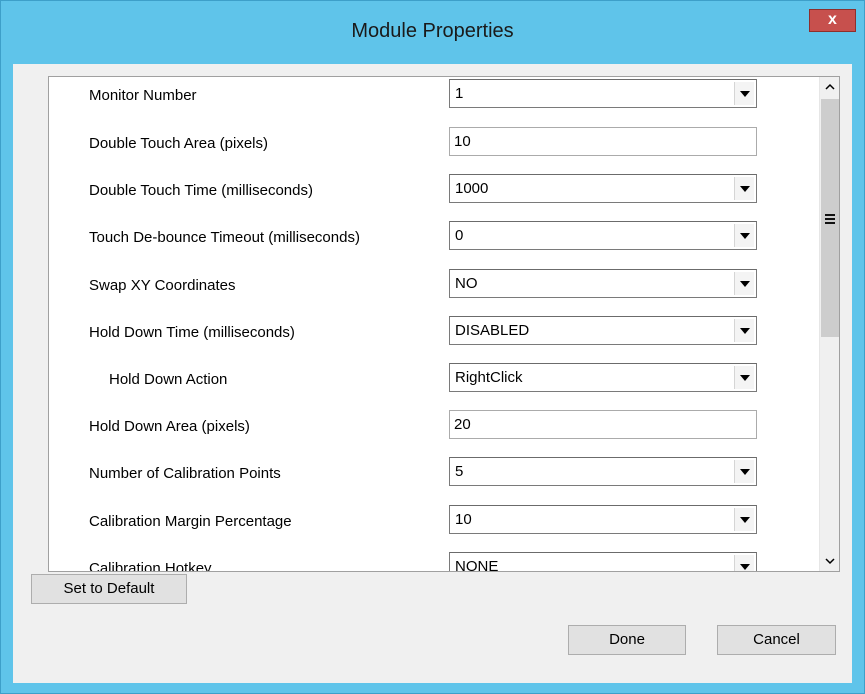  I want to click on dropdown-value: NONE, so click(477, 565).